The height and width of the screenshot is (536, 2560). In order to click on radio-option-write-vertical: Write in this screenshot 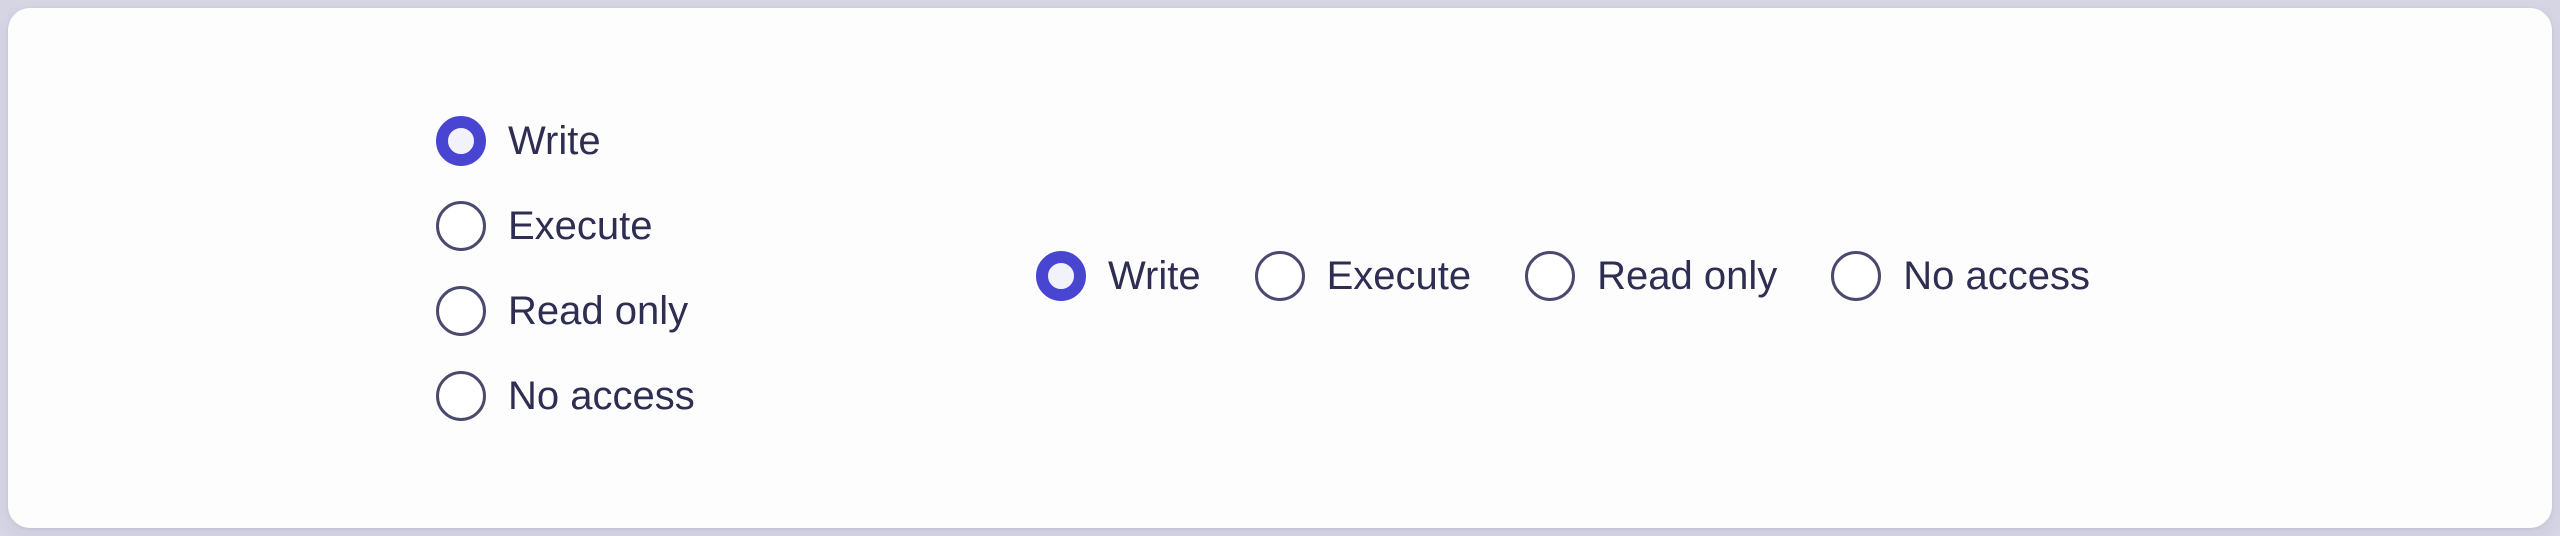, I will do `click(565, 141)`.